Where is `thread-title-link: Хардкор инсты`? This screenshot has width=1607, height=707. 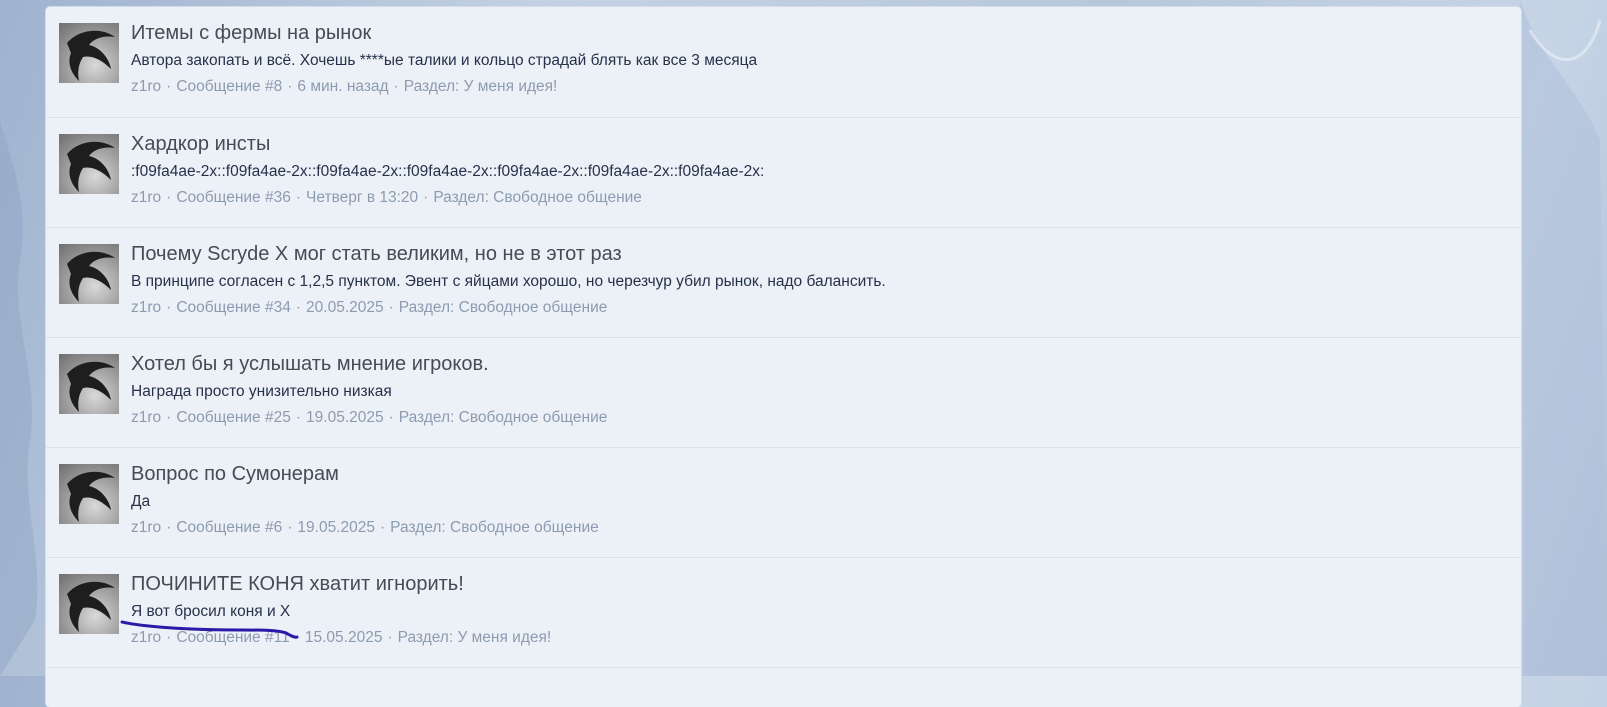
thread-title-link: Хардкор инсты is located at coordinates (816, 144).